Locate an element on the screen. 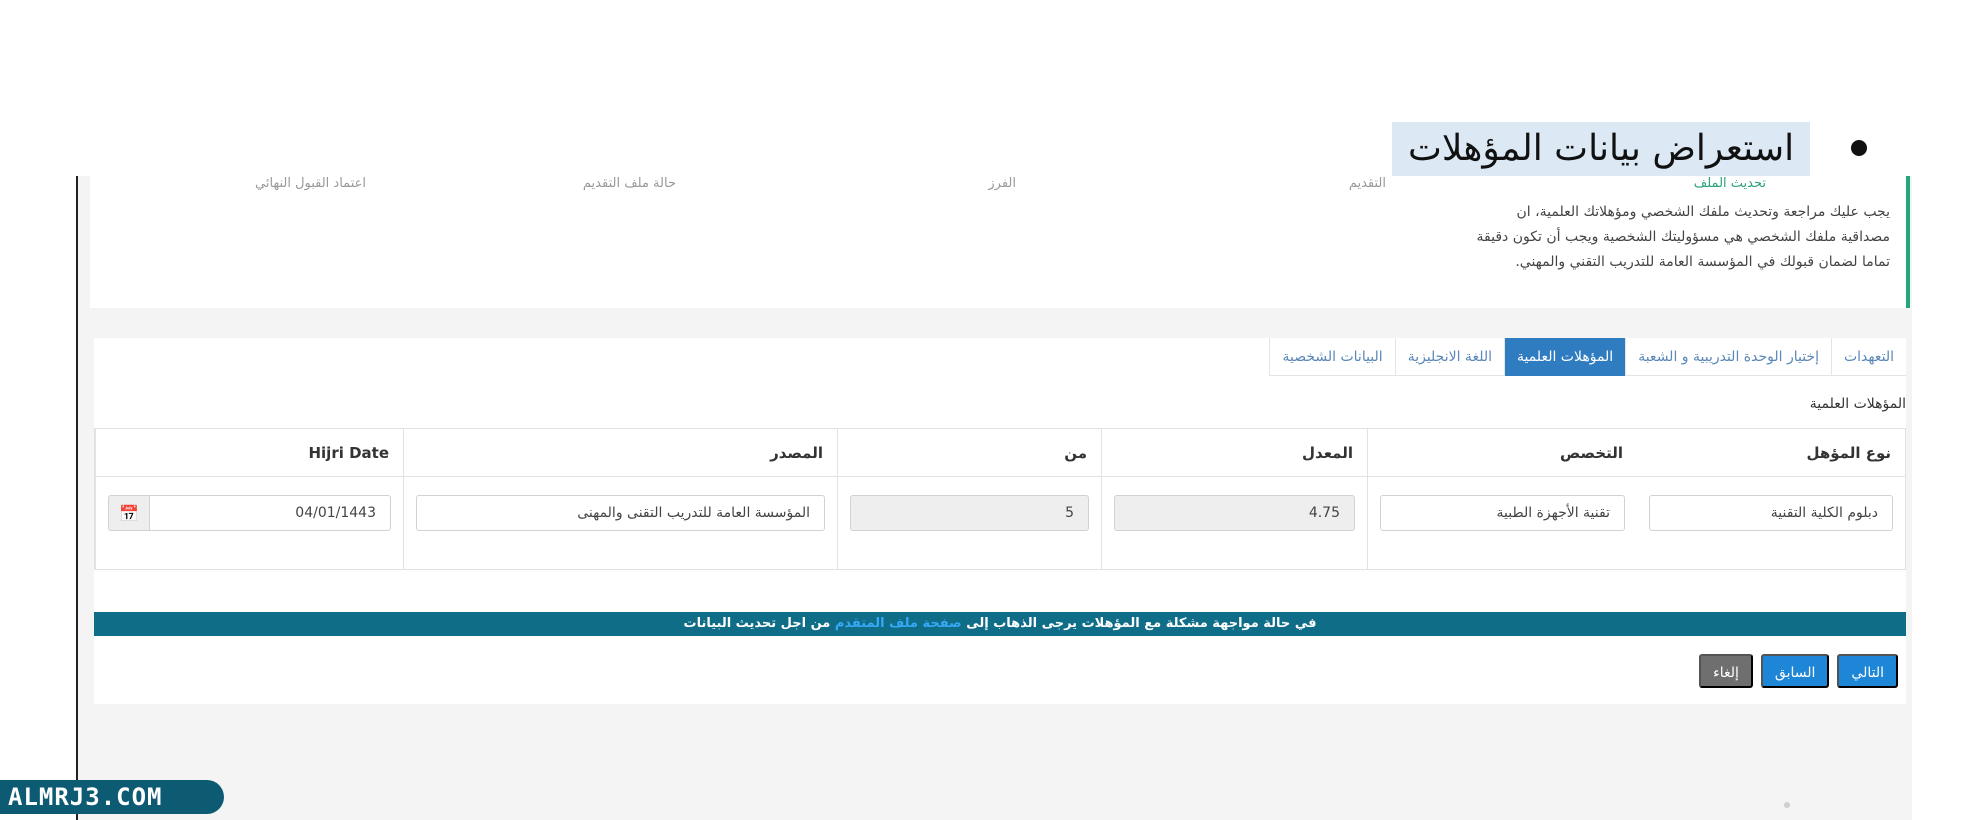  applicant-profile-link: صفحة ملف المتقدم is located at coordinates (898, 623).